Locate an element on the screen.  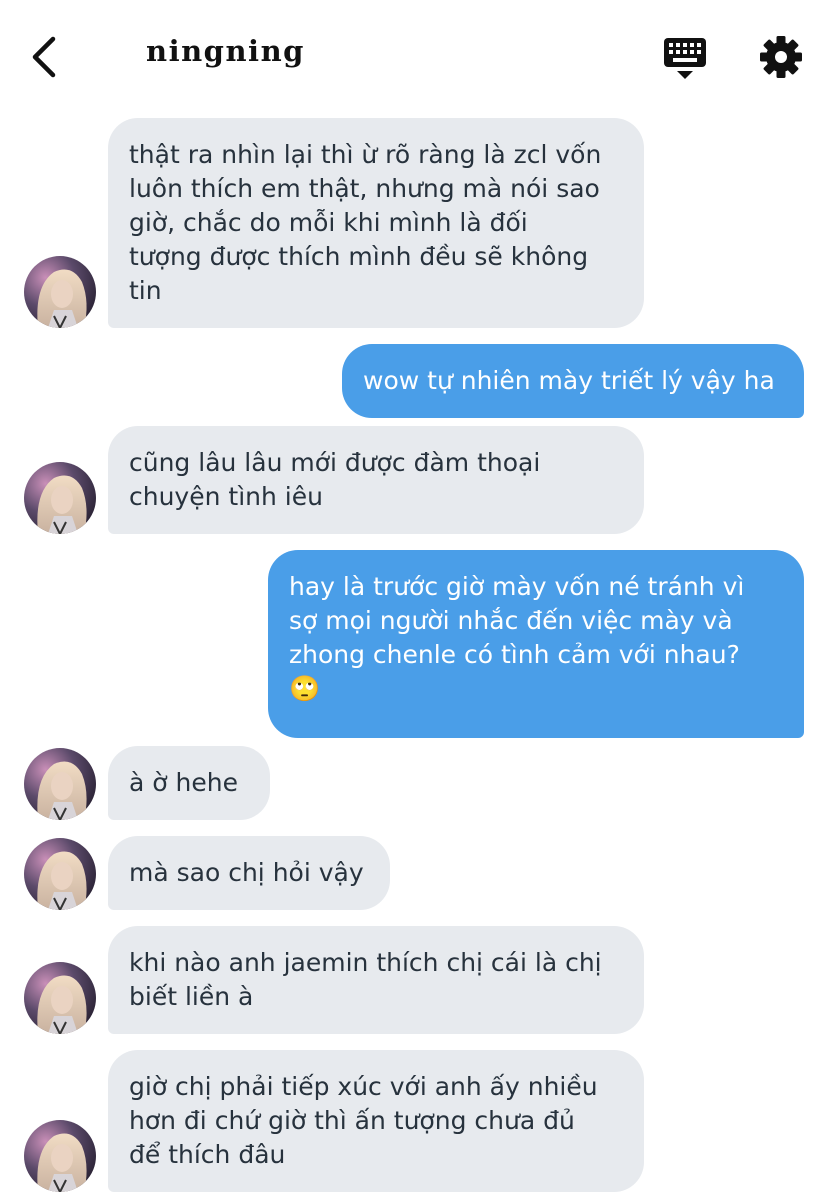
settings-button is located at coordinates (781, 57).